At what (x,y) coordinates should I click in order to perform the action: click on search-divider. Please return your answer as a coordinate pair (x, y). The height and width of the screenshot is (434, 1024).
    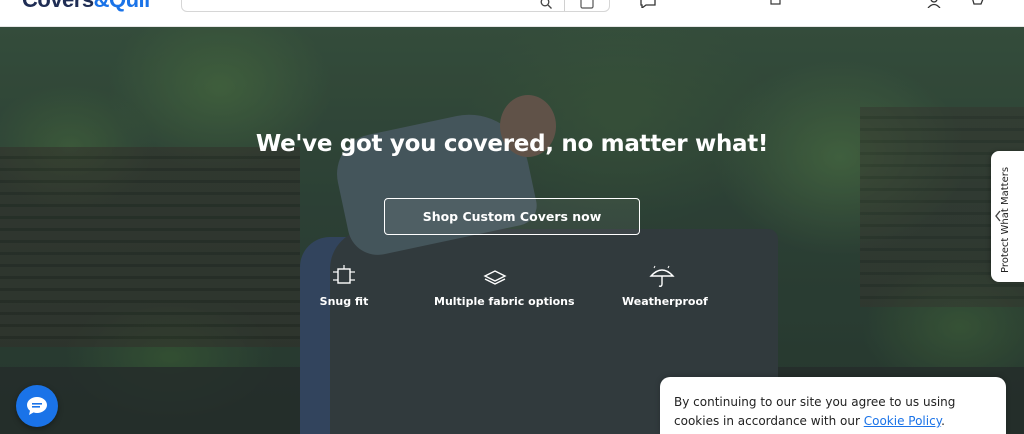
    Looking at the image, I should click on (564, 5).